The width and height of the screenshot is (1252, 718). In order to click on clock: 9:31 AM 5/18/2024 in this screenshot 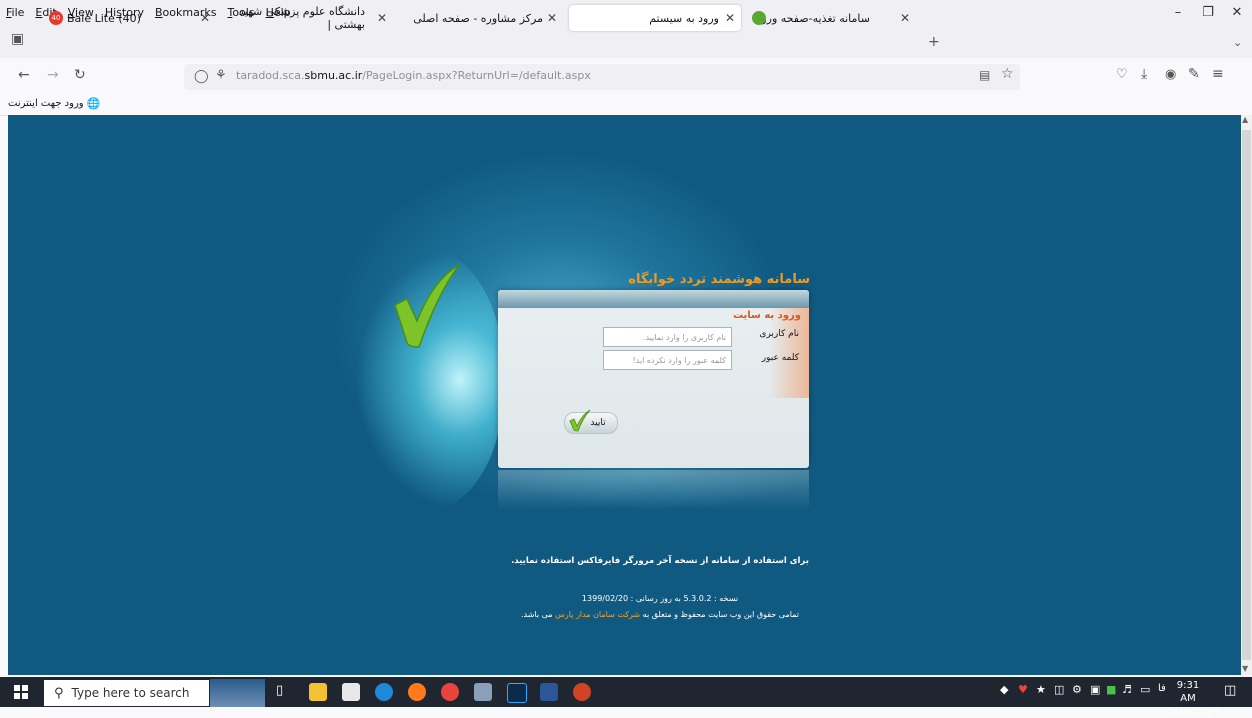, I will do `click(1193, 698)`.